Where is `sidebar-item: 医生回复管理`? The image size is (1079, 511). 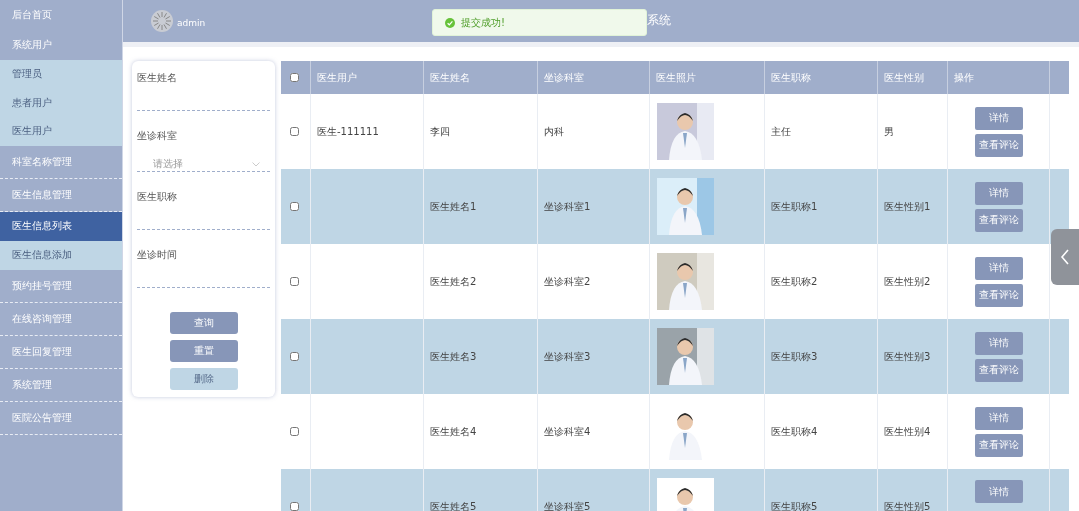 sidebar-item: 医生回复管理 is located at coordinates (61, 352).